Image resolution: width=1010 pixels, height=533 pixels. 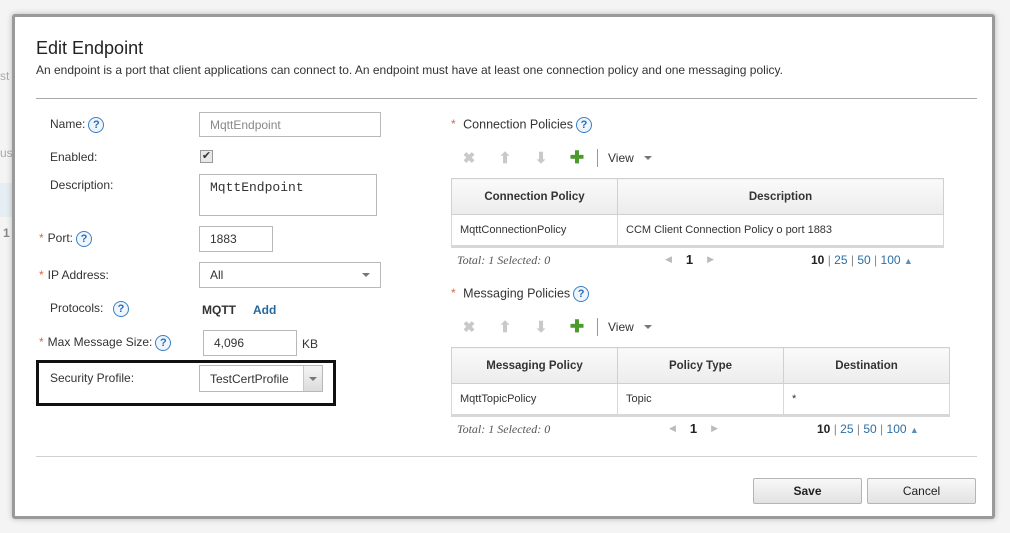 I want to click on protocols-label-text: Protocols:, so click(x=77, y=308).